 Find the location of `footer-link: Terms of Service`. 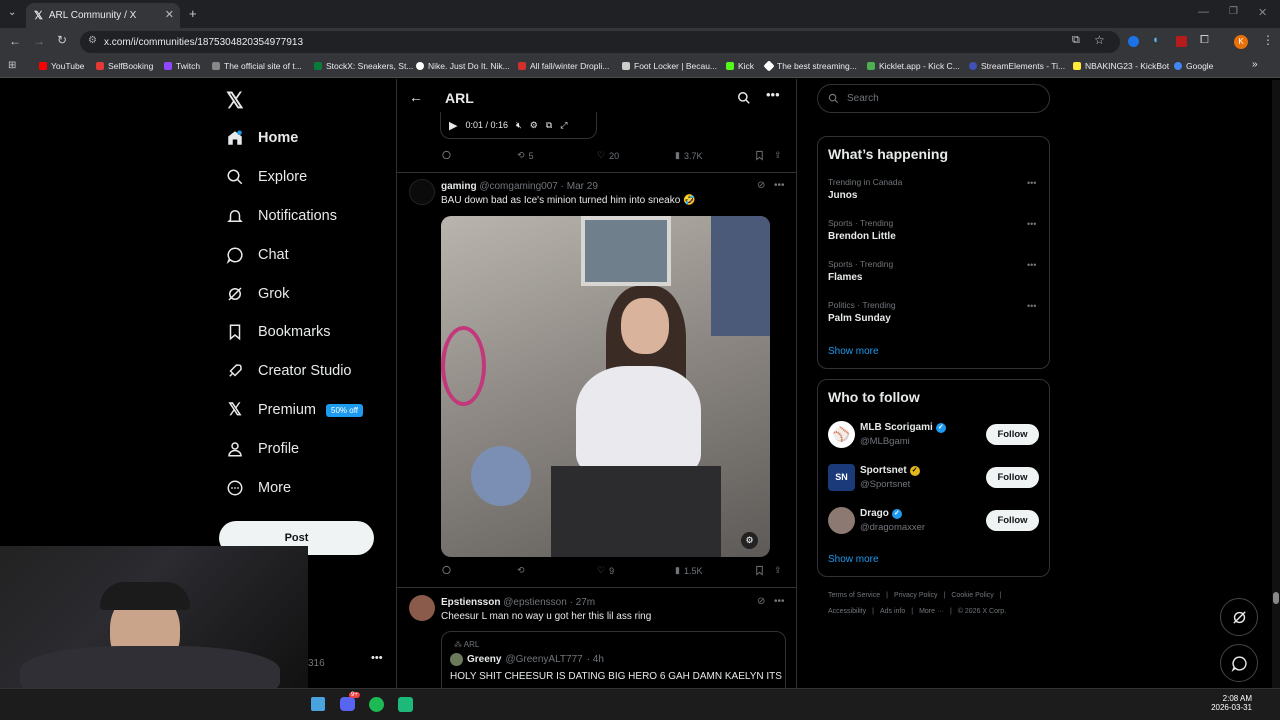

footer-link: Terms of Service is located at coordinates (854, 595).